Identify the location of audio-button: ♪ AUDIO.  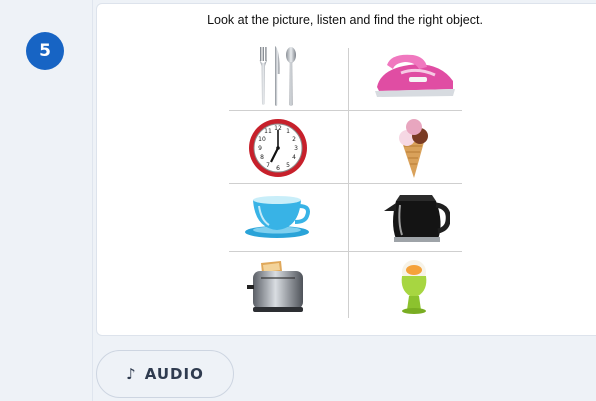
(165, 374).